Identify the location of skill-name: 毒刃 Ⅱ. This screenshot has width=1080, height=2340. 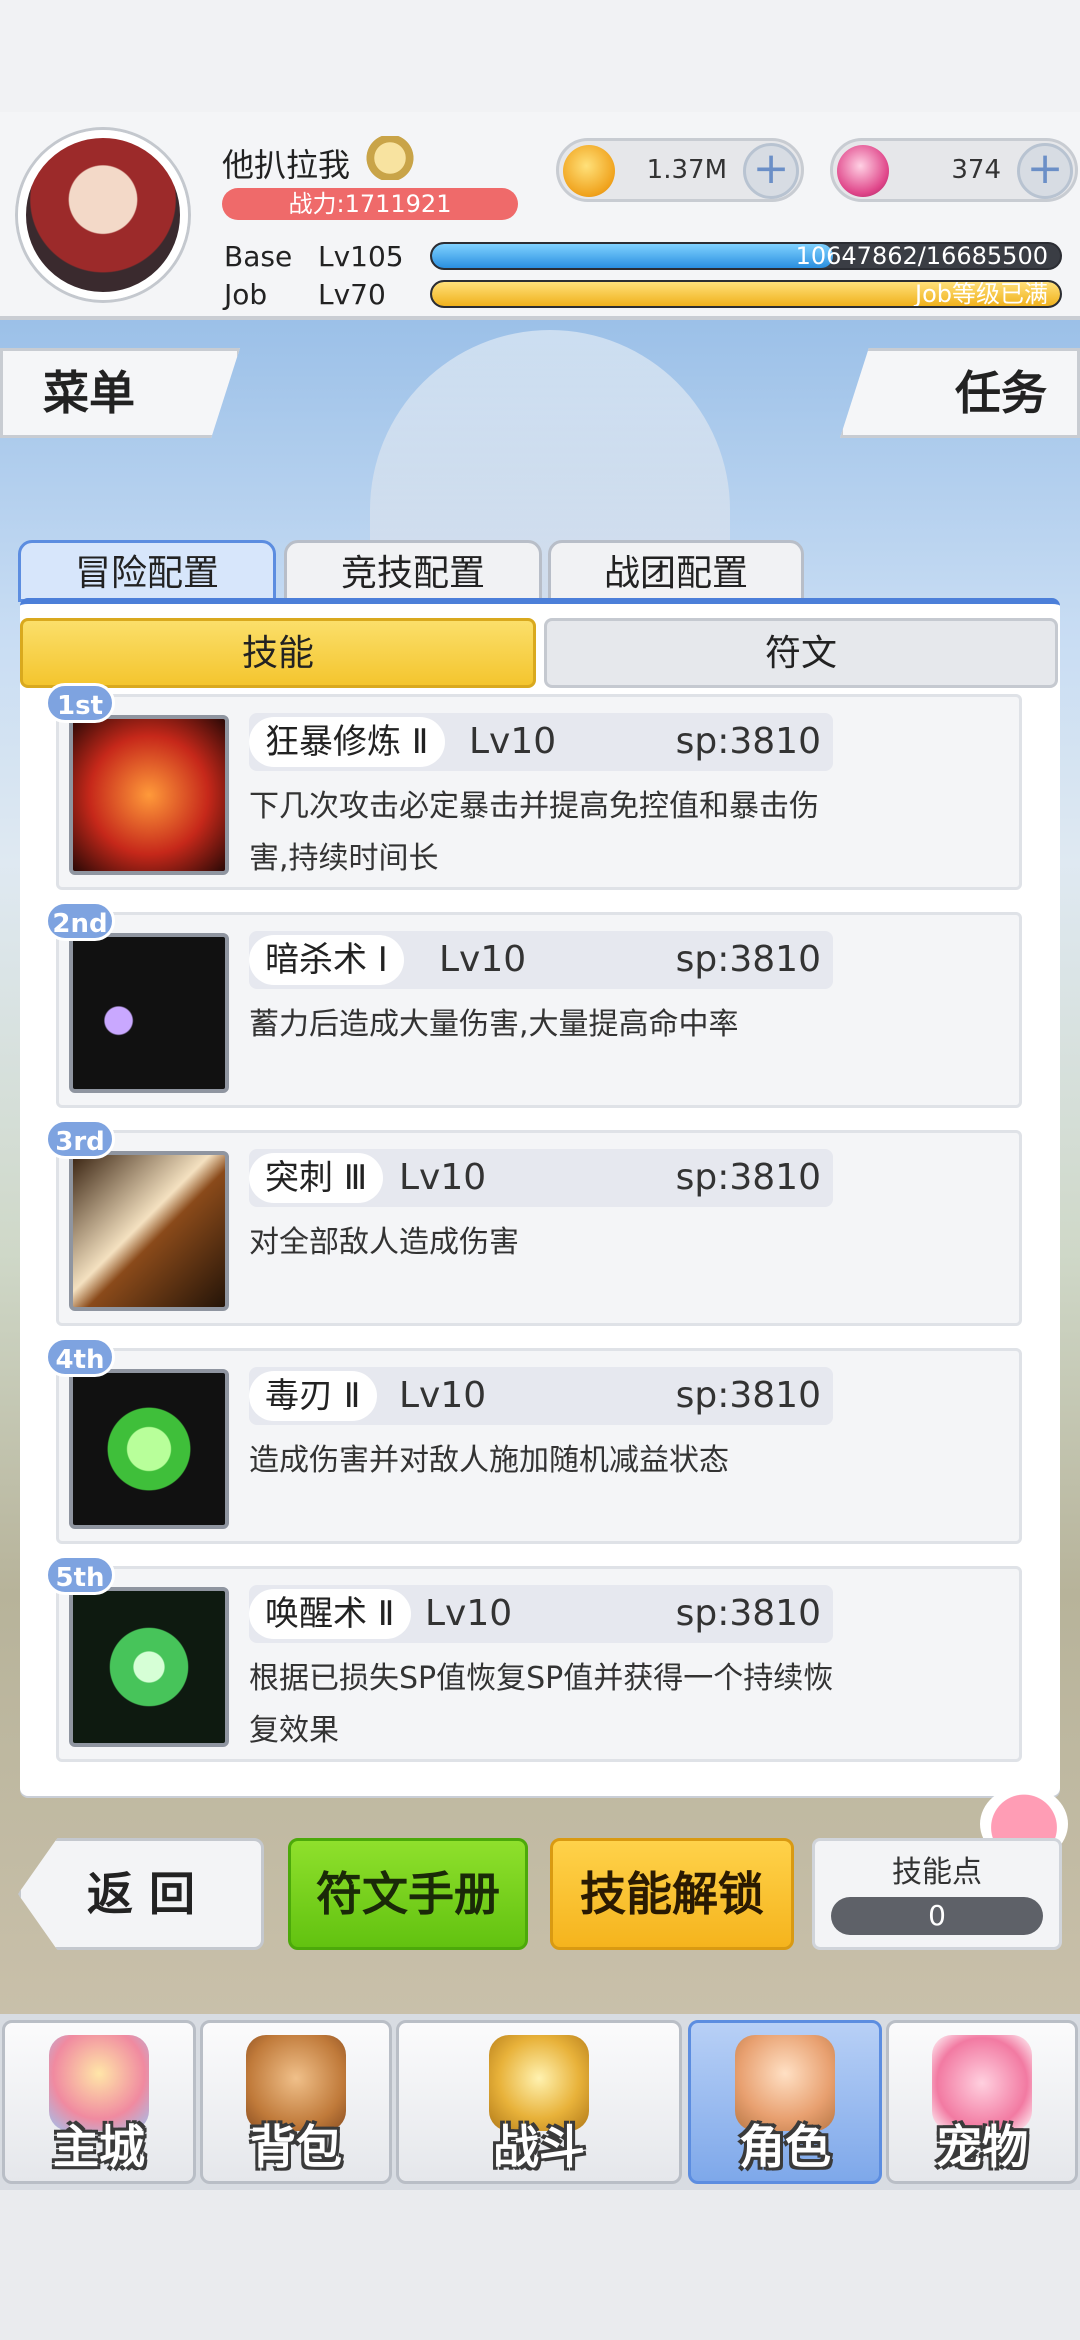
(313, 1396).